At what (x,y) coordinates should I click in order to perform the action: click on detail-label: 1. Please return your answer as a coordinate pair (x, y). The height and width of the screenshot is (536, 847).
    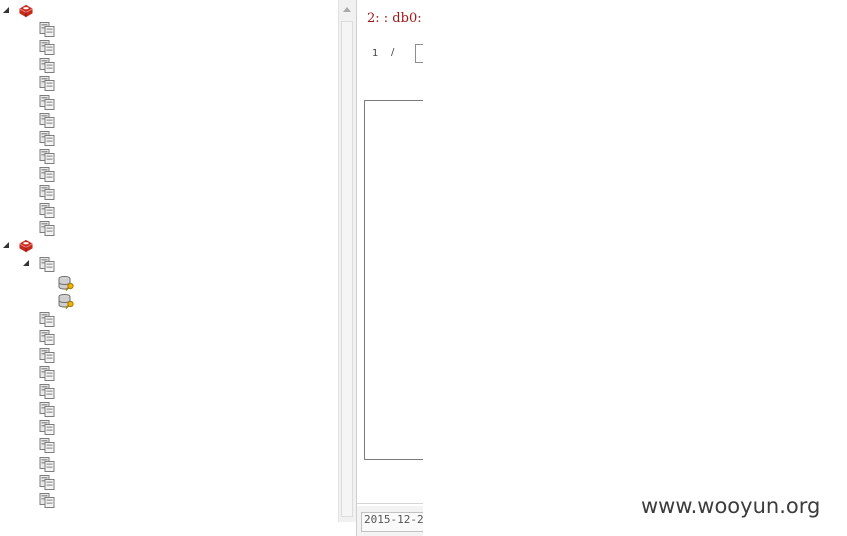
    Looking at the image, I should click on (375, 53).